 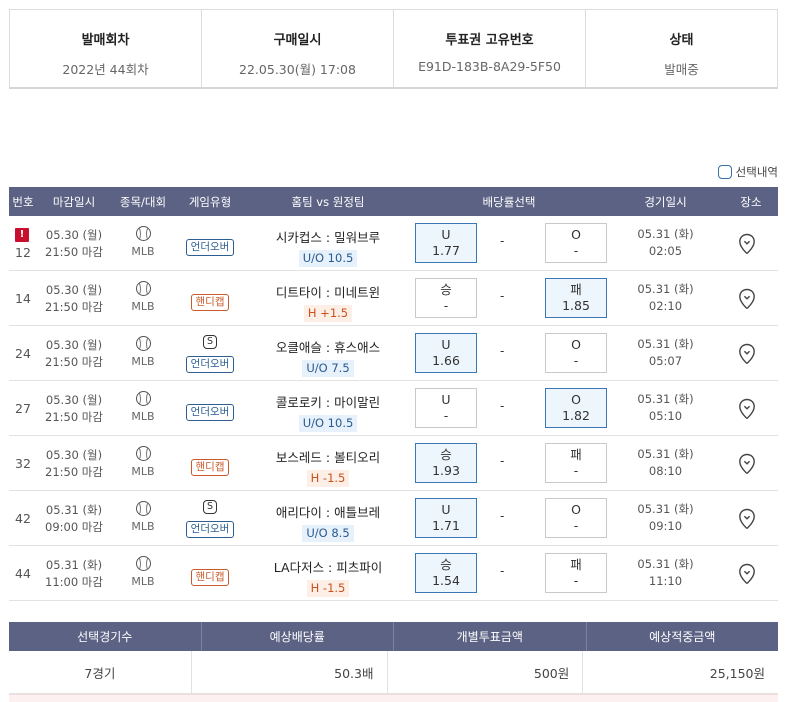 What do you see at coordinates (665, 298) in the screenshot?
I see `row-game-date-cell: 05.31 (화) 02:10` at bounding box center [665, 298].